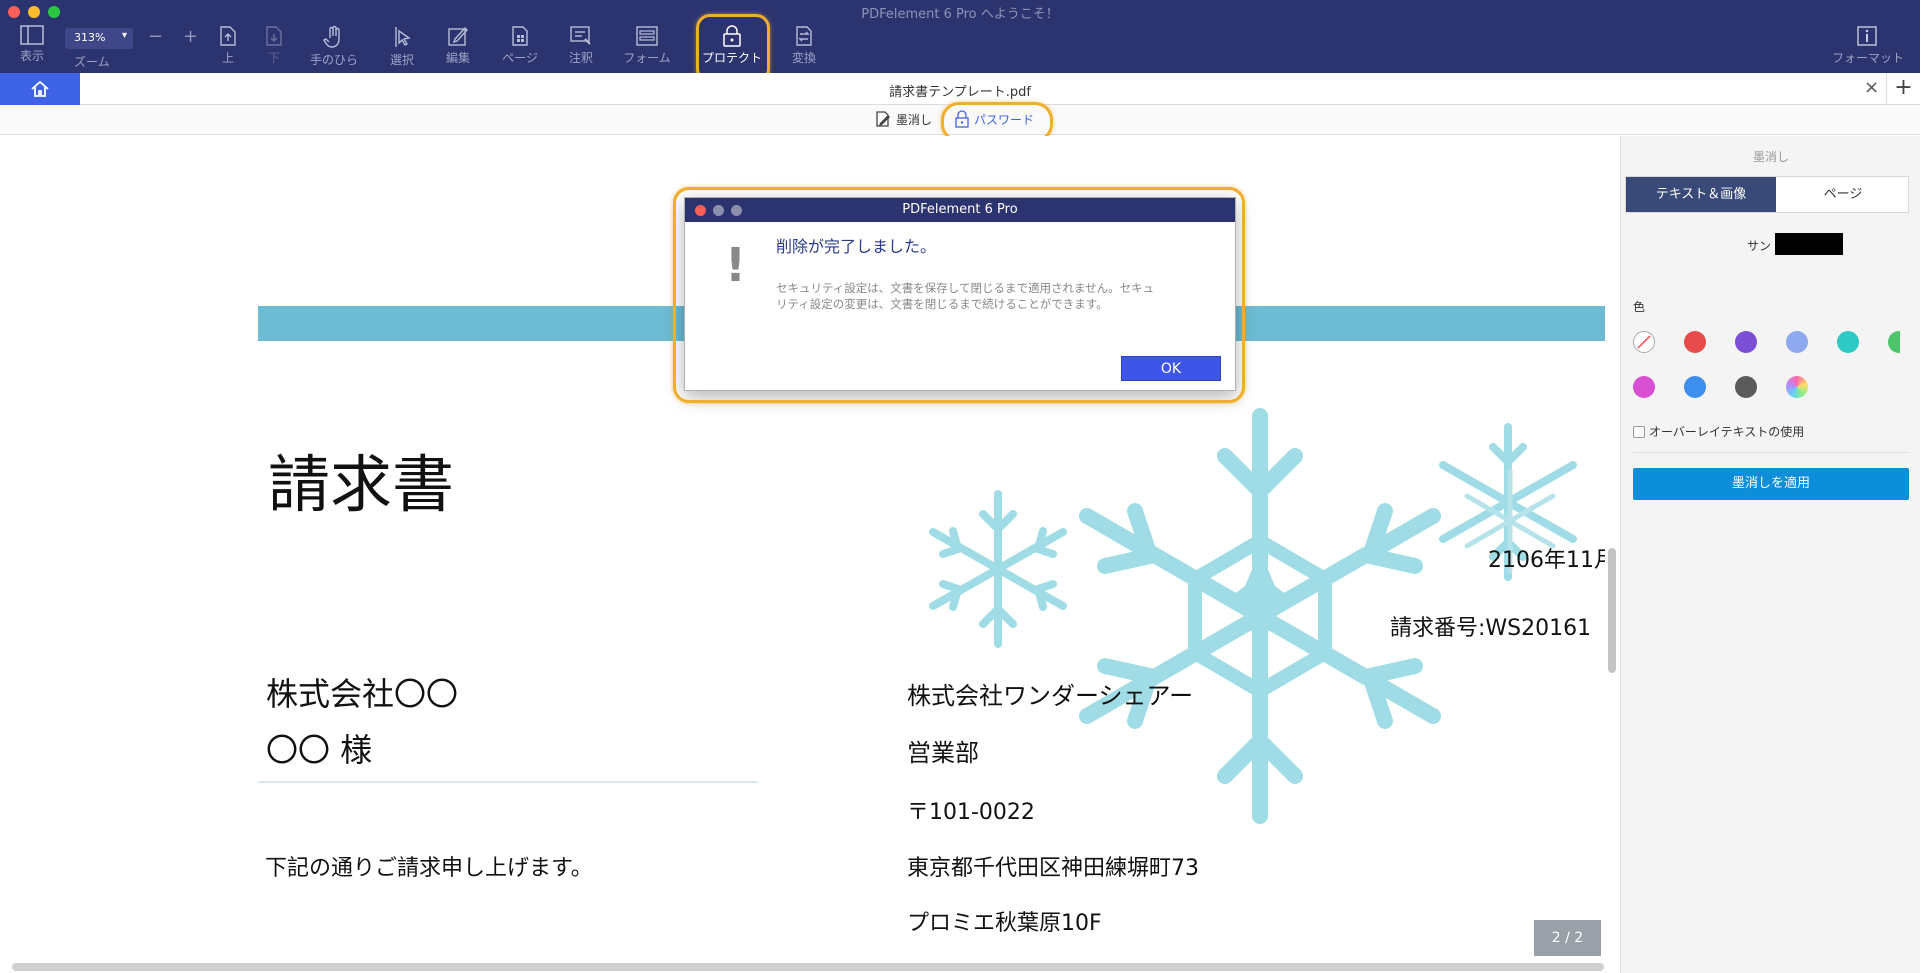 This screenshot has height=973, width=1920. I want to click on page-button: ページ, so click(520, 47).